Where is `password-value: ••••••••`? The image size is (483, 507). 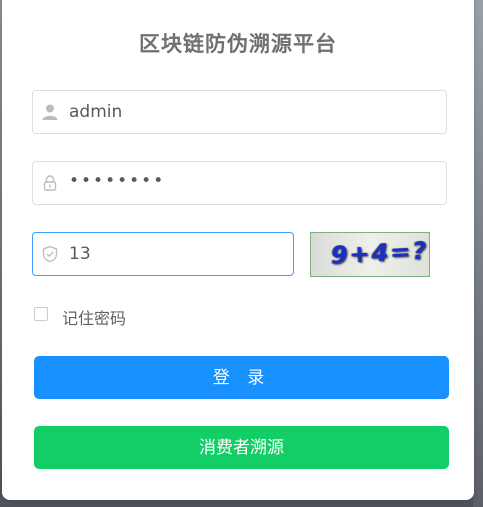 password-value: •••••••• is located at coordinates (117, 181).